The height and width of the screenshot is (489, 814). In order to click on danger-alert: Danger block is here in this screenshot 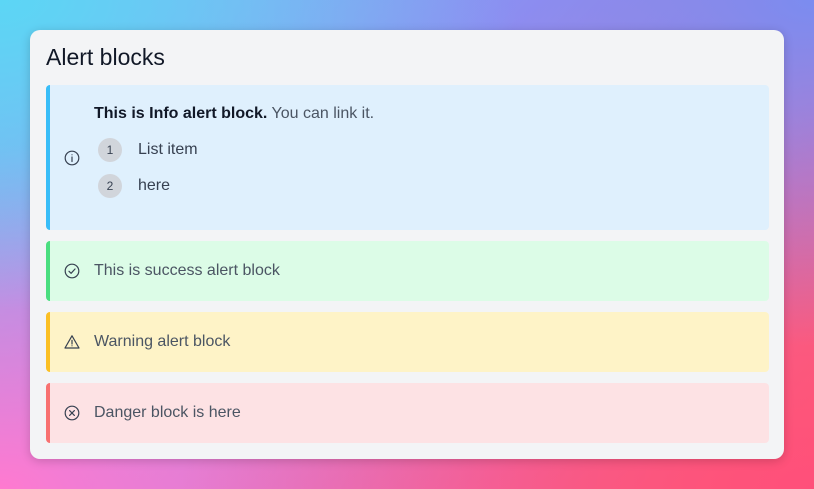, I will do `click(407, 413)`.